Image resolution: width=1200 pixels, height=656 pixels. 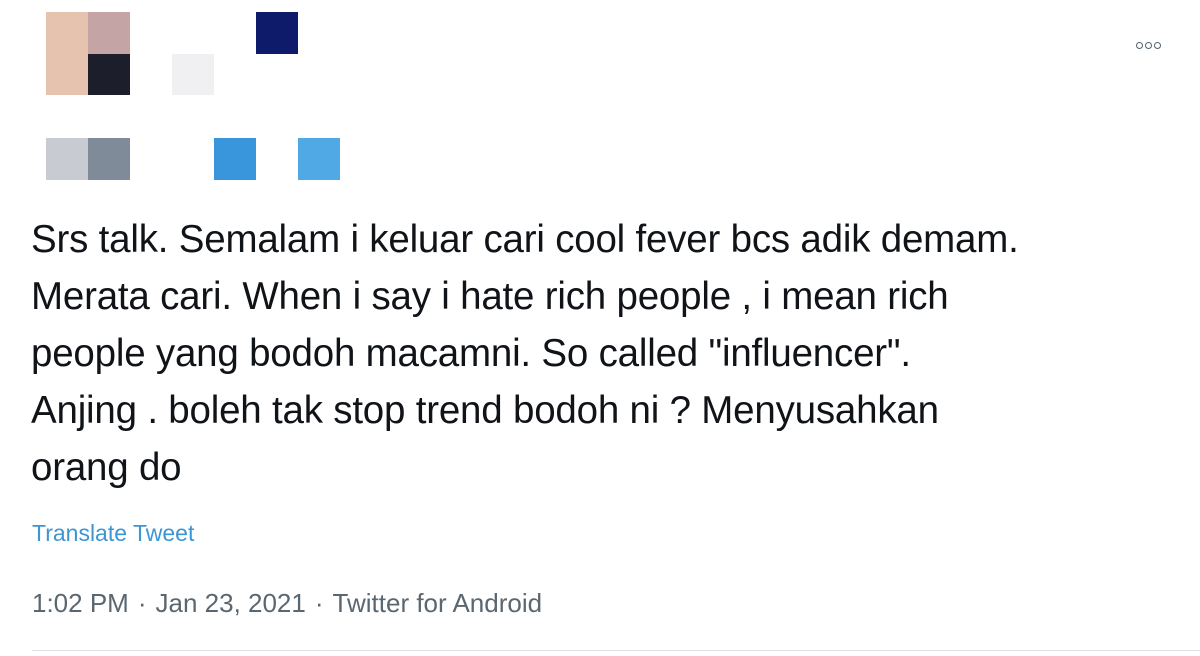 What do you see at coordinates (438, 603) in the screenshot?
I see `tweet-source-link: Twitter for Android` at bounding box center [438, 603].